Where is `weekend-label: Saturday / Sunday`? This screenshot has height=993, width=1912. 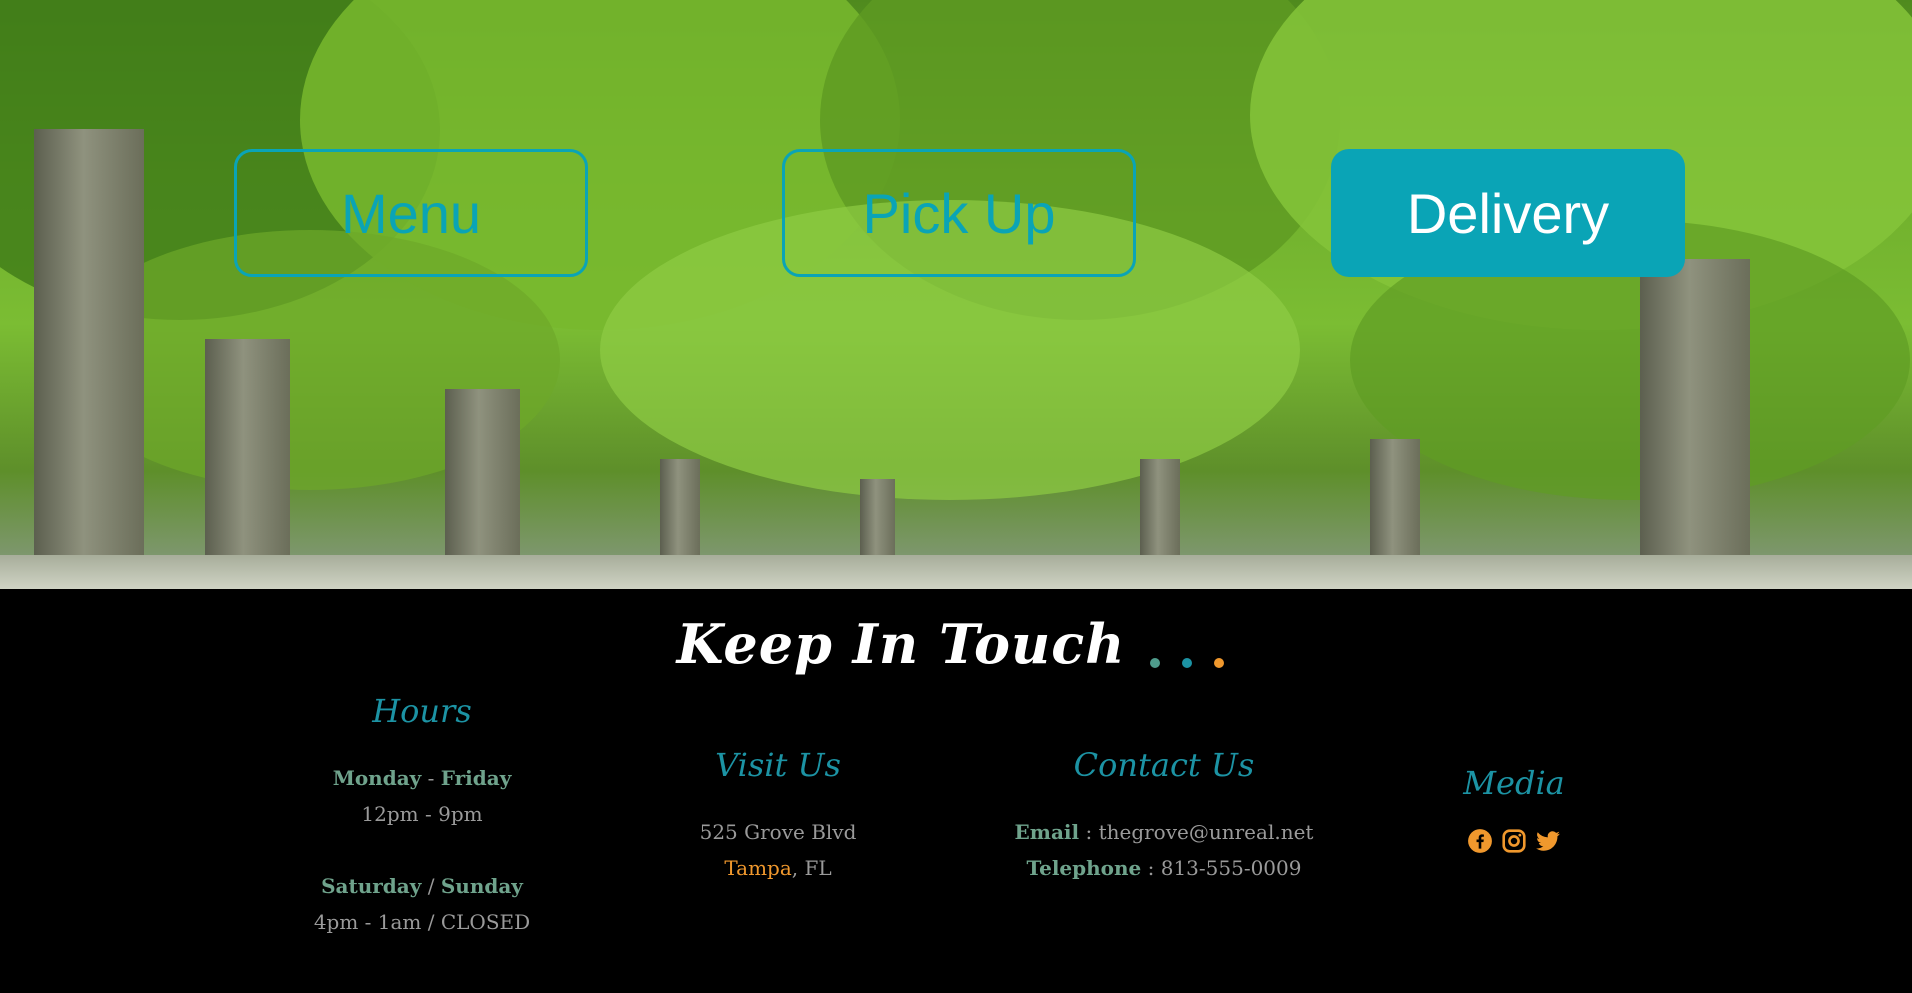
weekend-label: Saturday / Sunday is located at coordinates (422, 886).